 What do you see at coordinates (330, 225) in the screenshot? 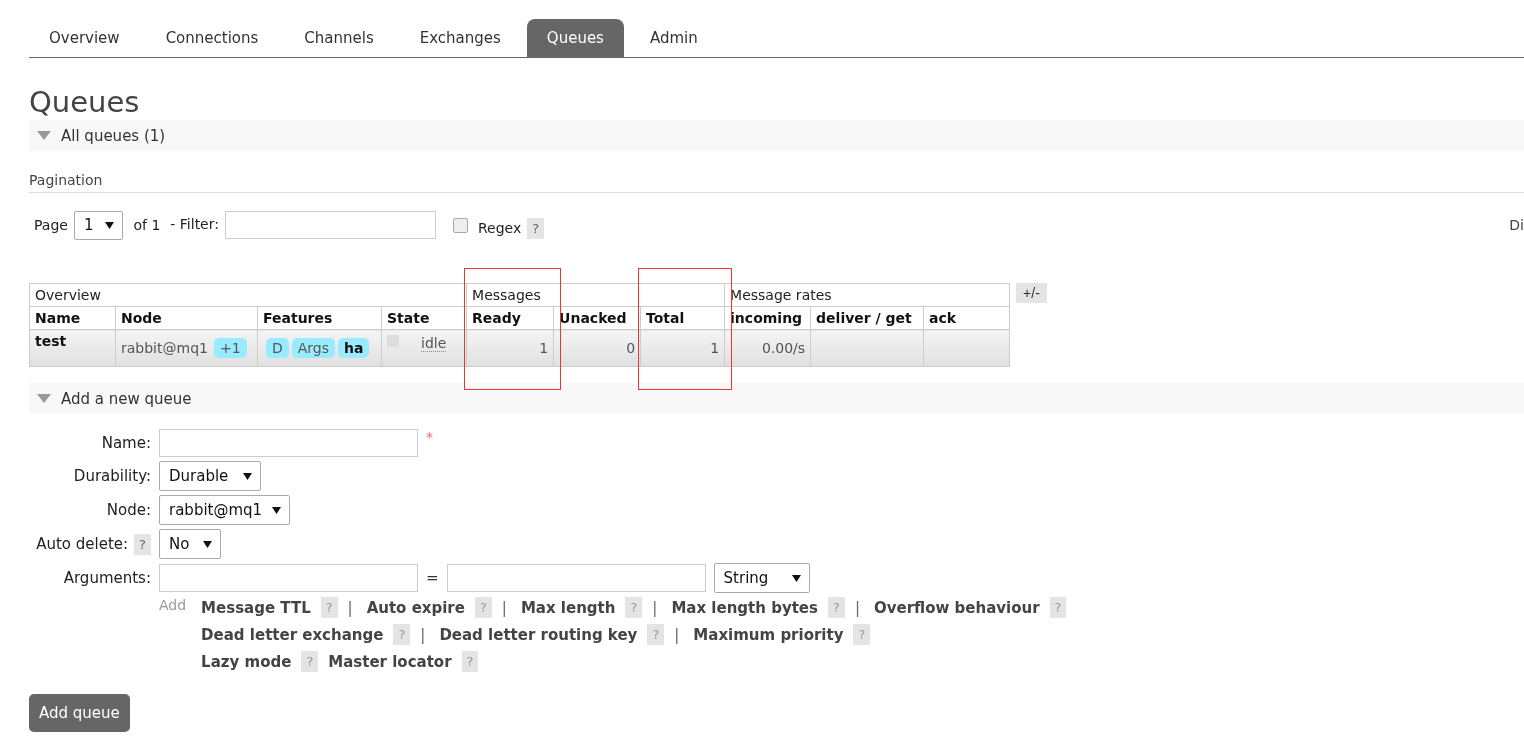
I see `filter-field` at bounding box center [330, 225].